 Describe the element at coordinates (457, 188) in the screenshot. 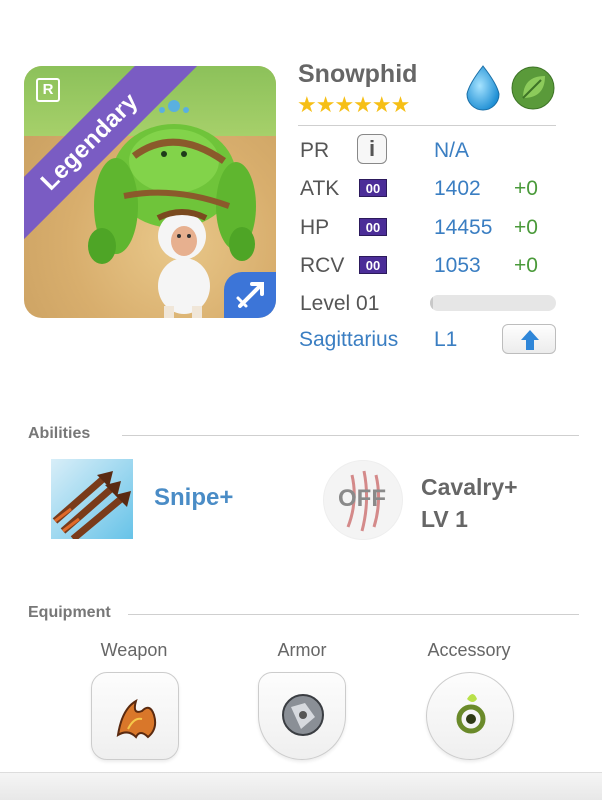

I see `atk-value: 1402` at that location.